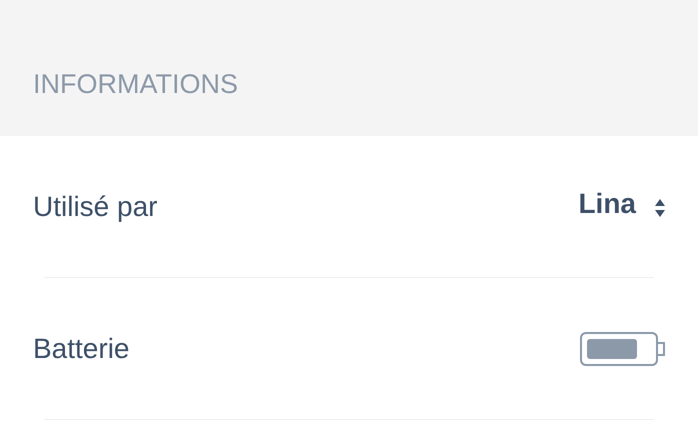 The image size is (698, 437). What do you see at coordinates (660, 208) in the screenshot?
I see `sort-arrows-icon` at bounding box center [660, 208].